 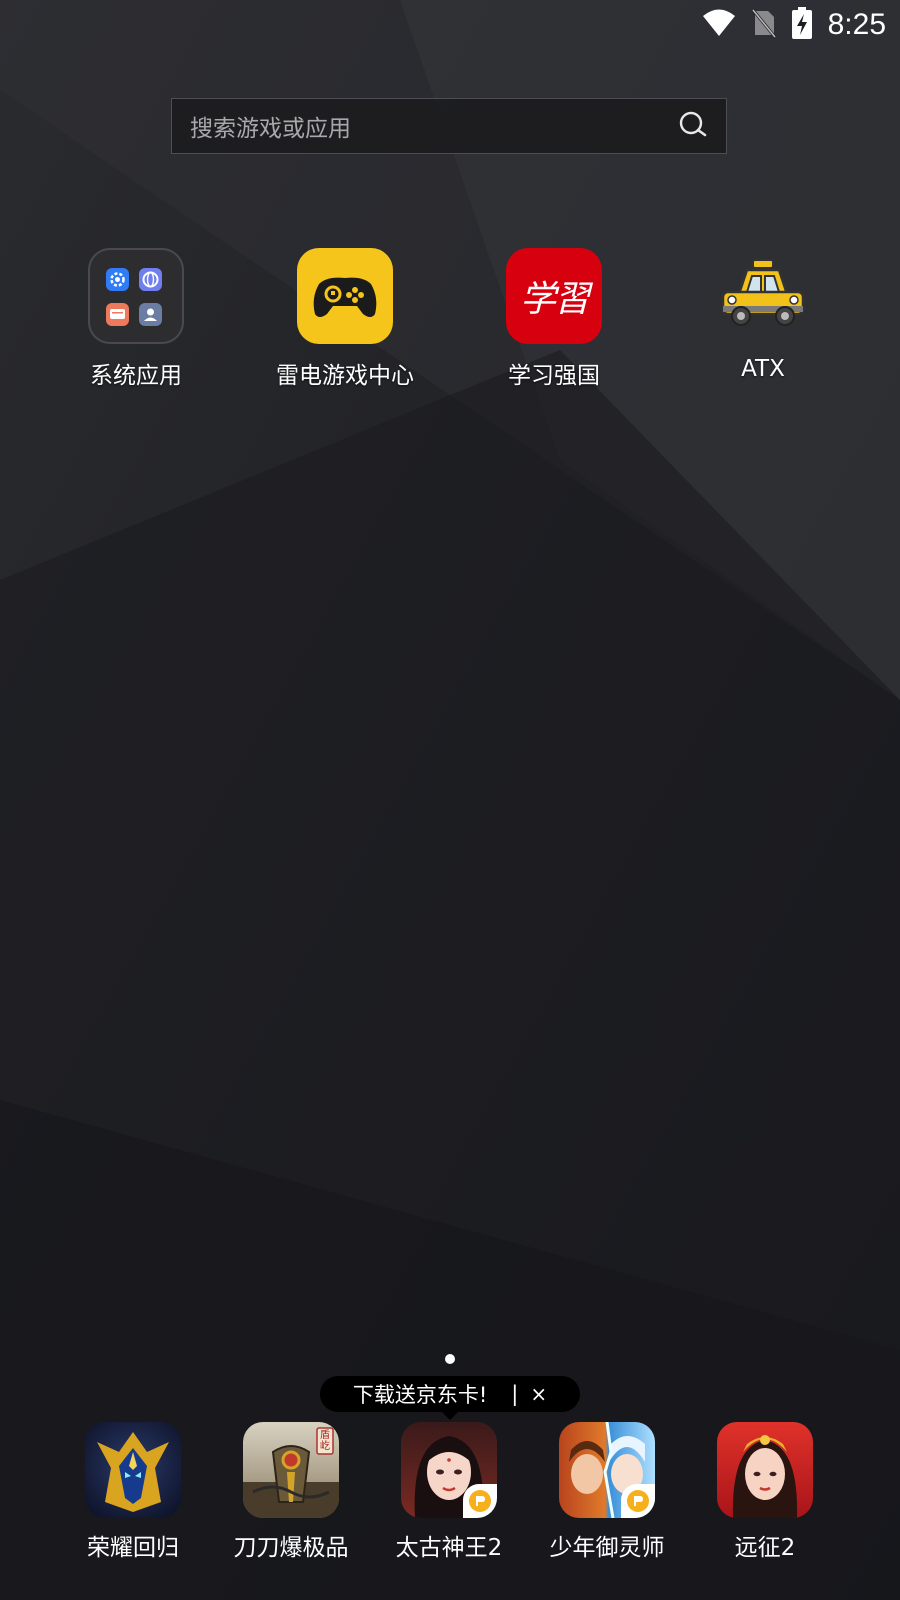 What do you see at coordinates (117, 314) in the screenshot?
I see `messages-icon` at bounding box center [117, 314].